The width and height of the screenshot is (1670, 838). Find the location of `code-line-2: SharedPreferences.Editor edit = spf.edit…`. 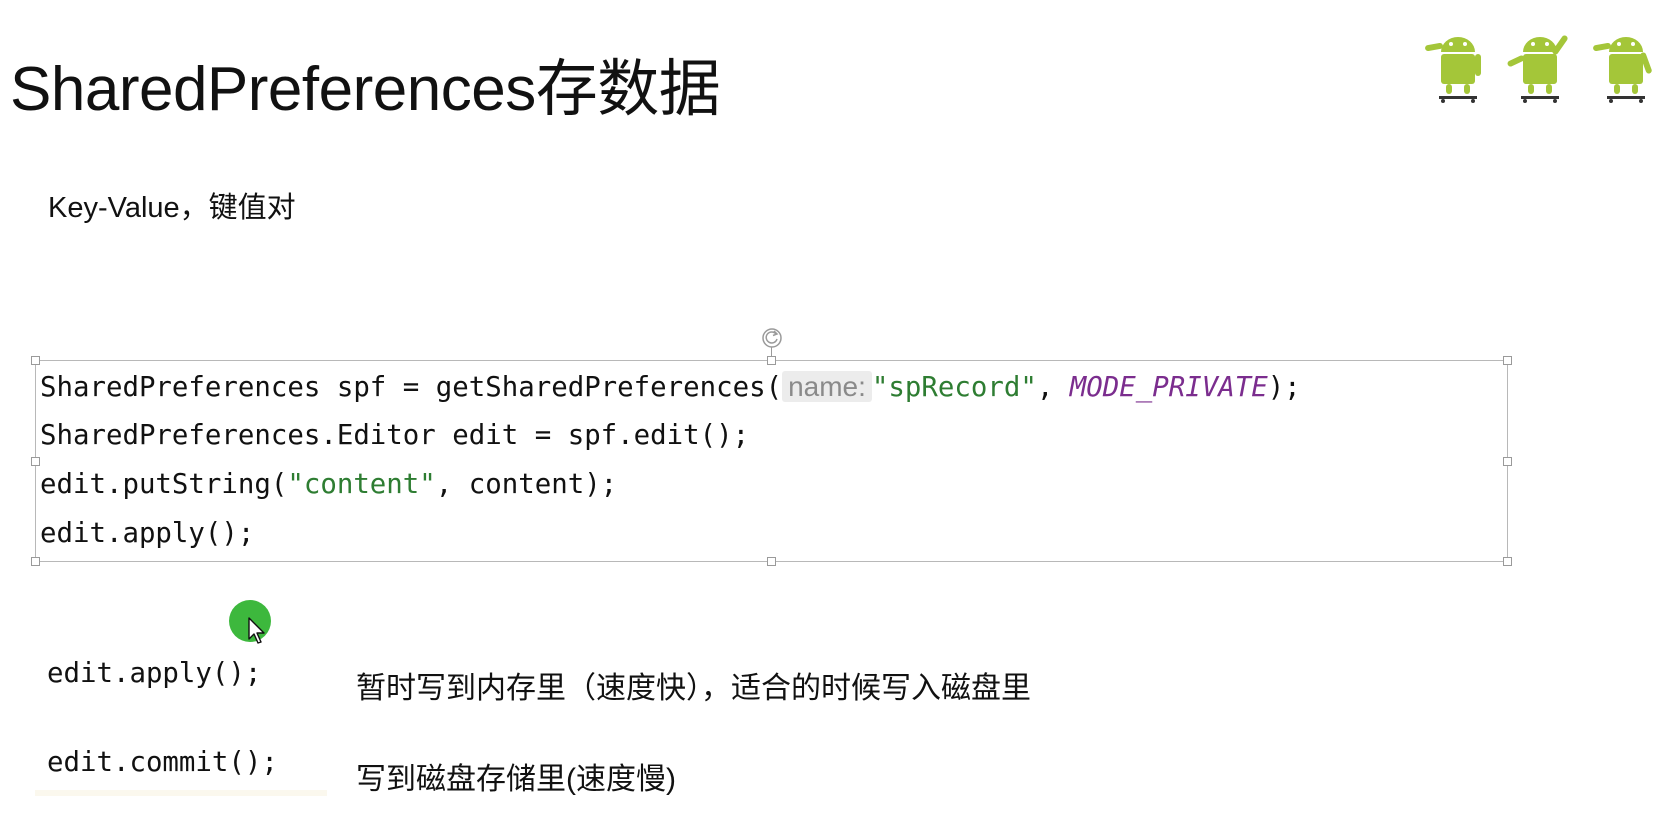

code-line-2: SharedPreferences.Editor edit = spf.edit… is located at coordinates (395, 435).